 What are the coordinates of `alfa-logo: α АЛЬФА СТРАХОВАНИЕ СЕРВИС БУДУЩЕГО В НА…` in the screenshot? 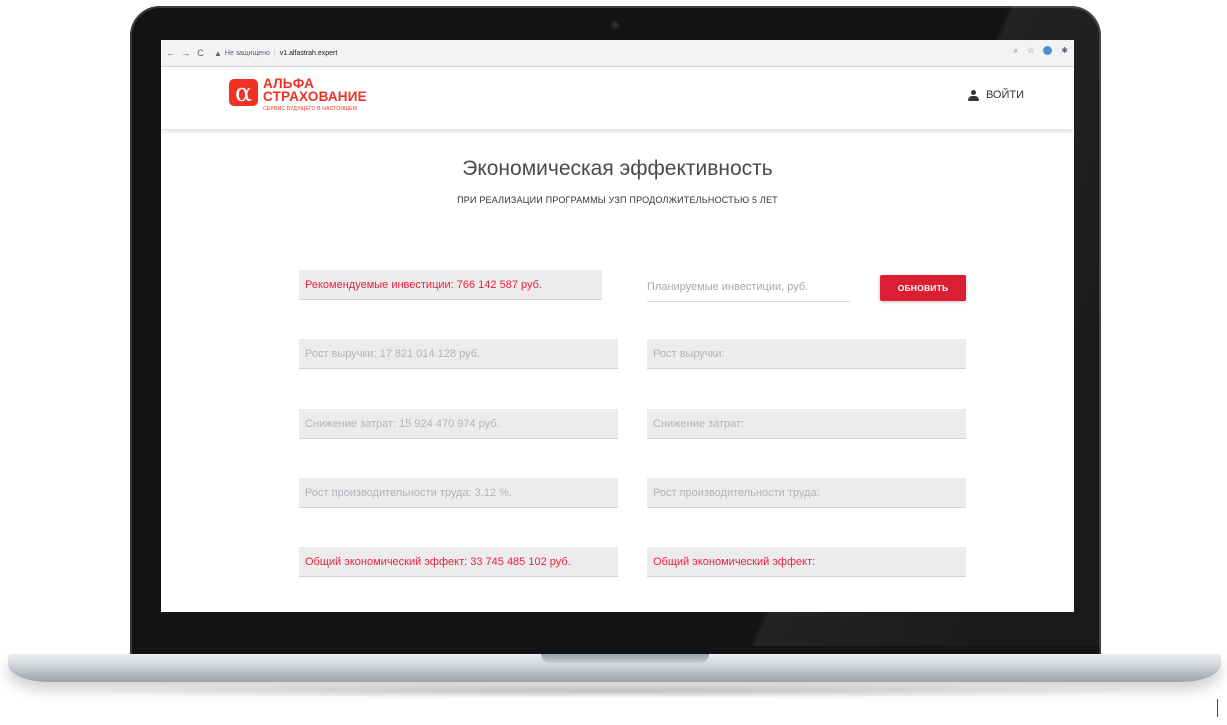 It's located at (298, 94).